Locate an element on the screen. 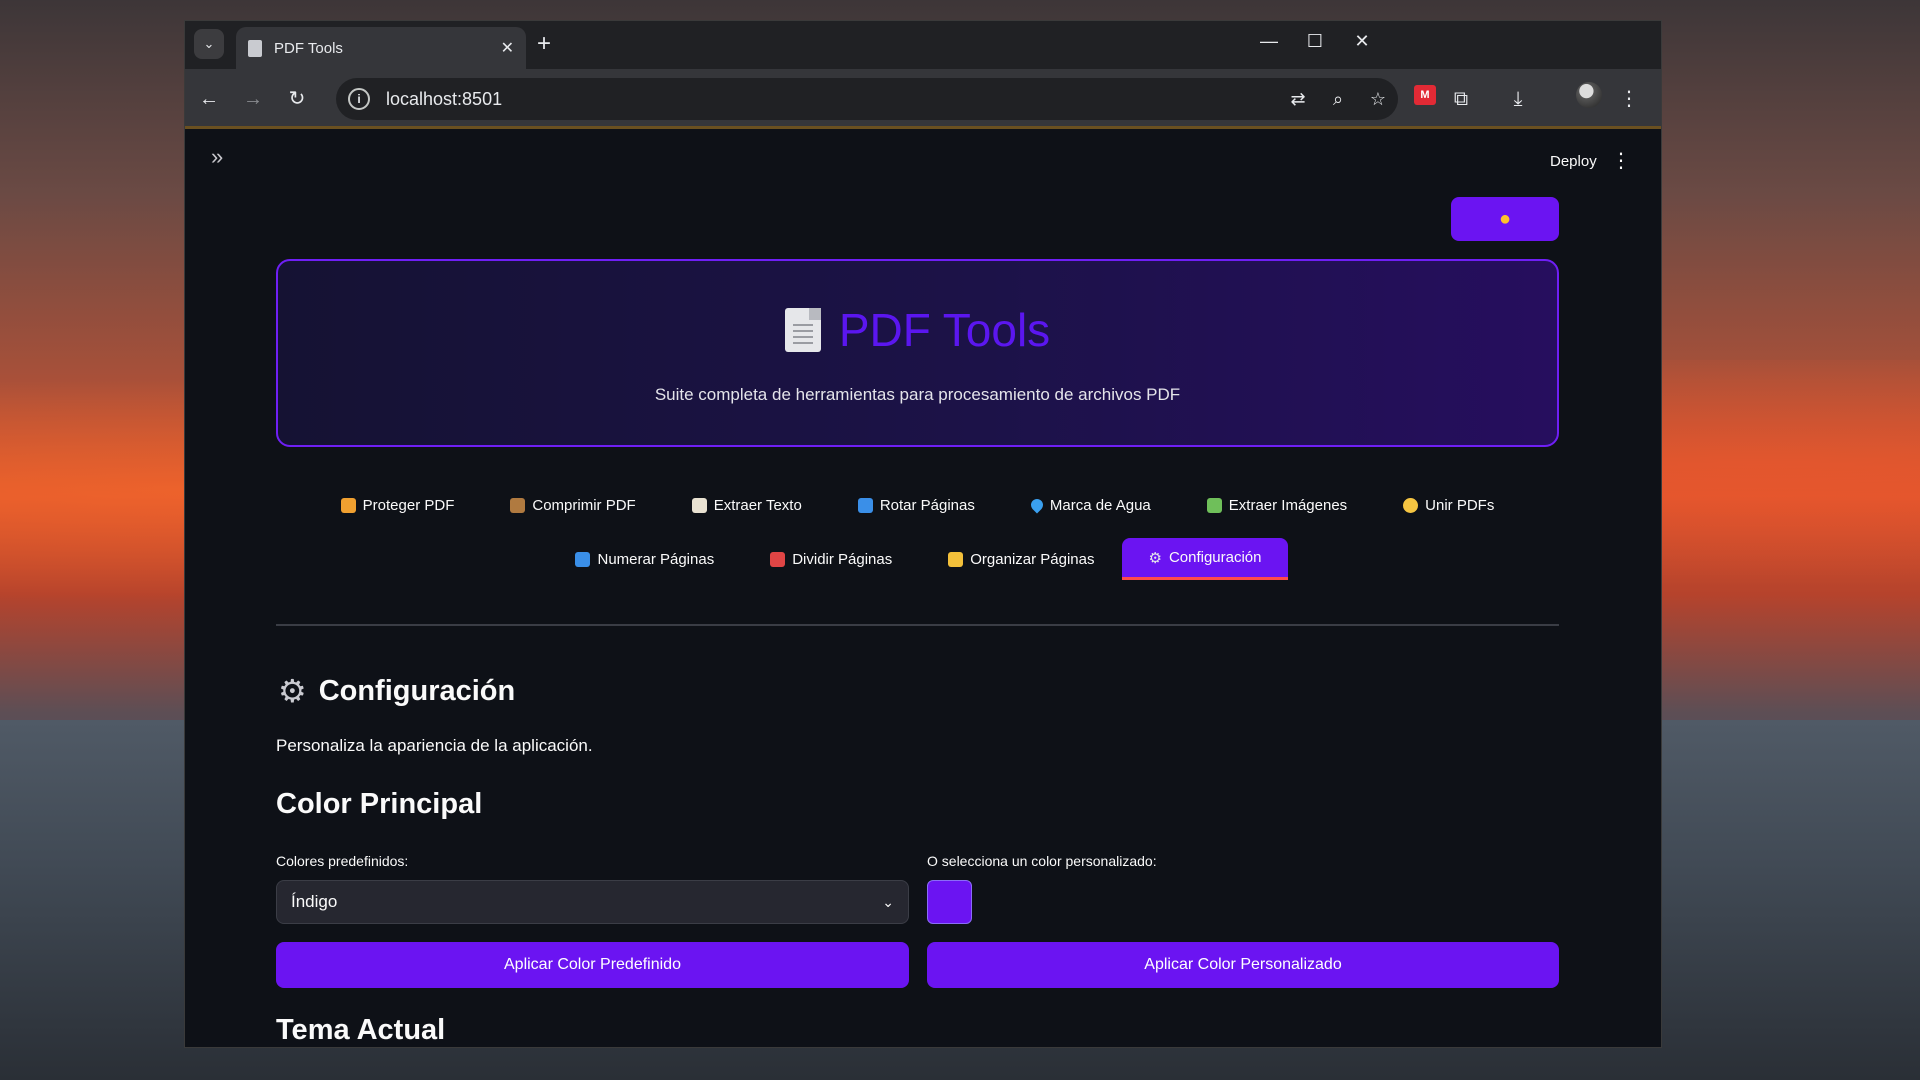  tab-rotar-paginas: Rotar Páginas is located at coordinates (916, 505).